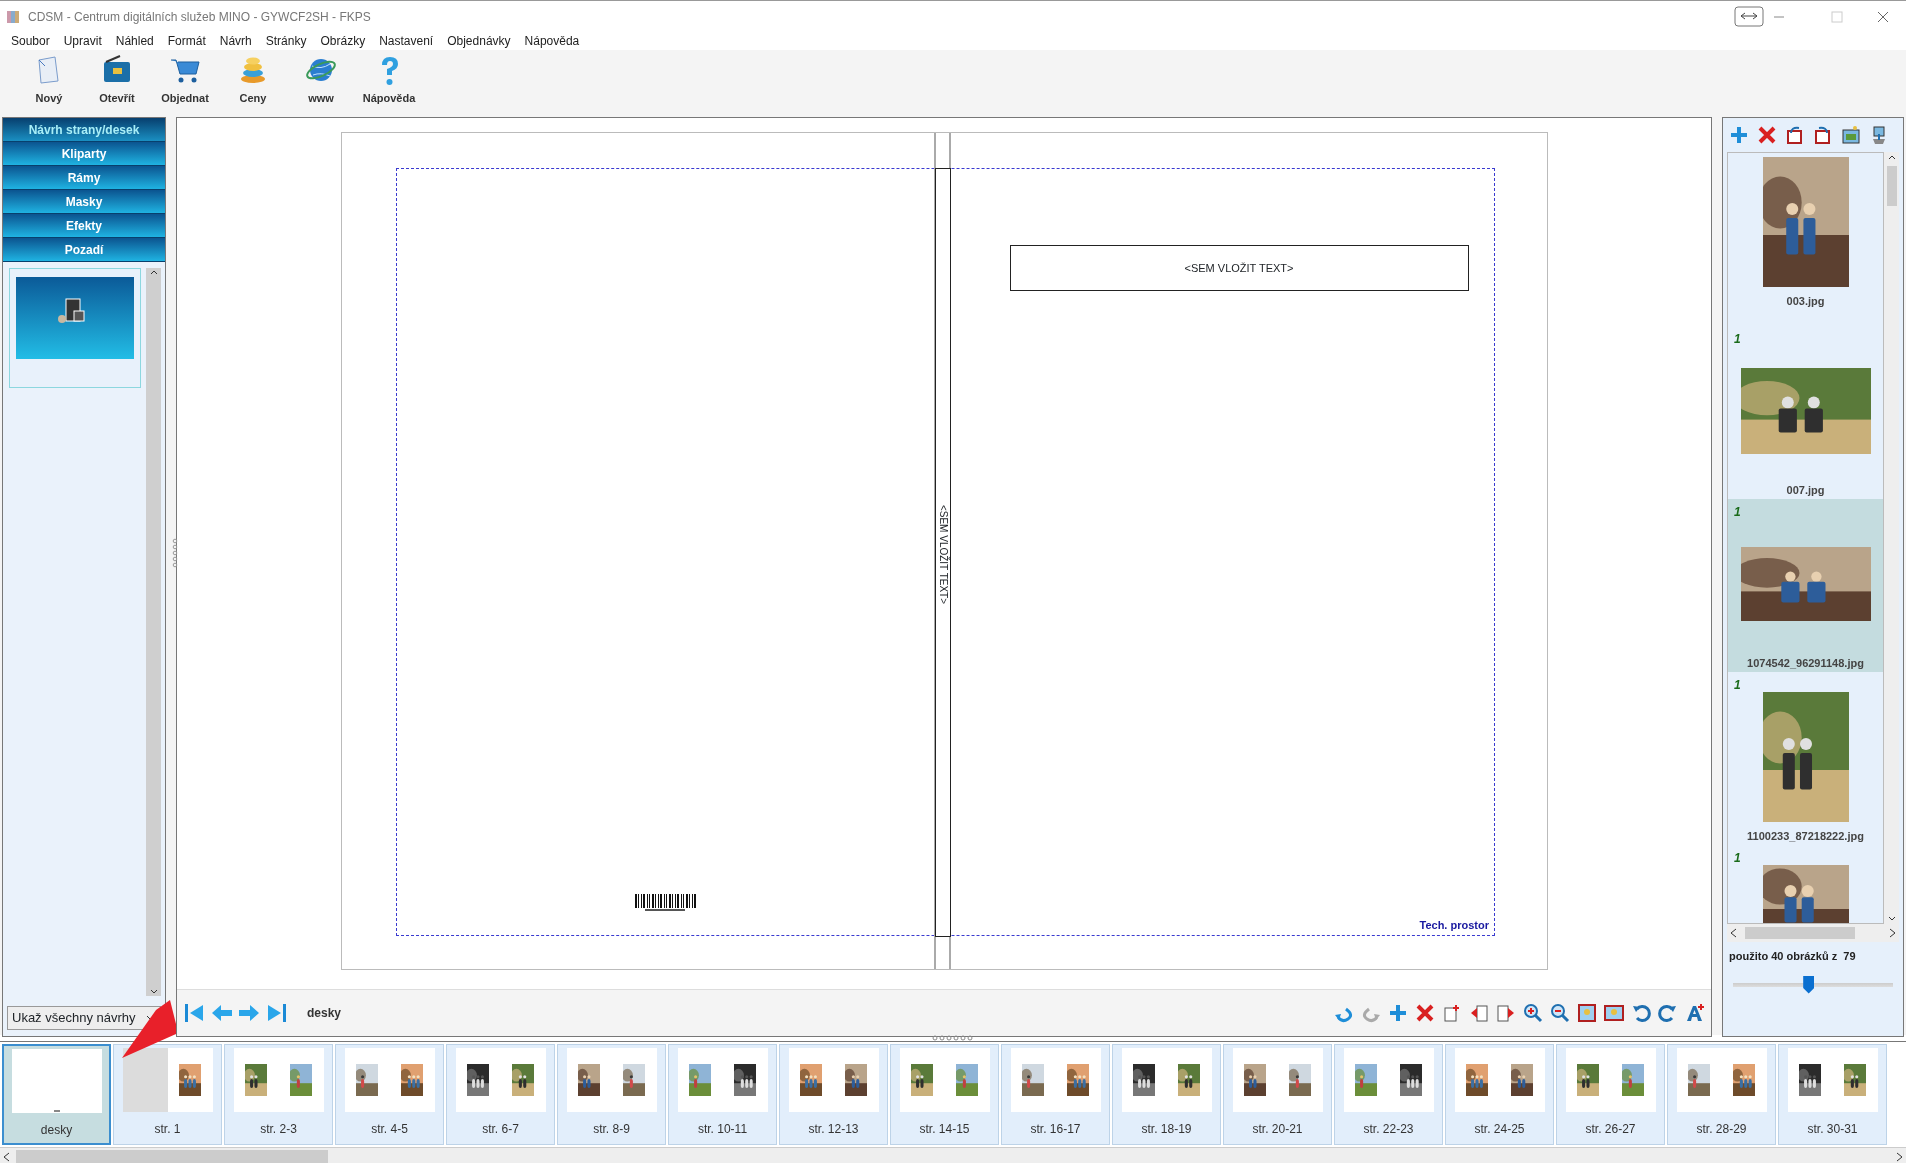  What do you see at coordinates (186, 41) in the screenshot?
I see `menu-item: Formát` at bounding box center [186, 41].